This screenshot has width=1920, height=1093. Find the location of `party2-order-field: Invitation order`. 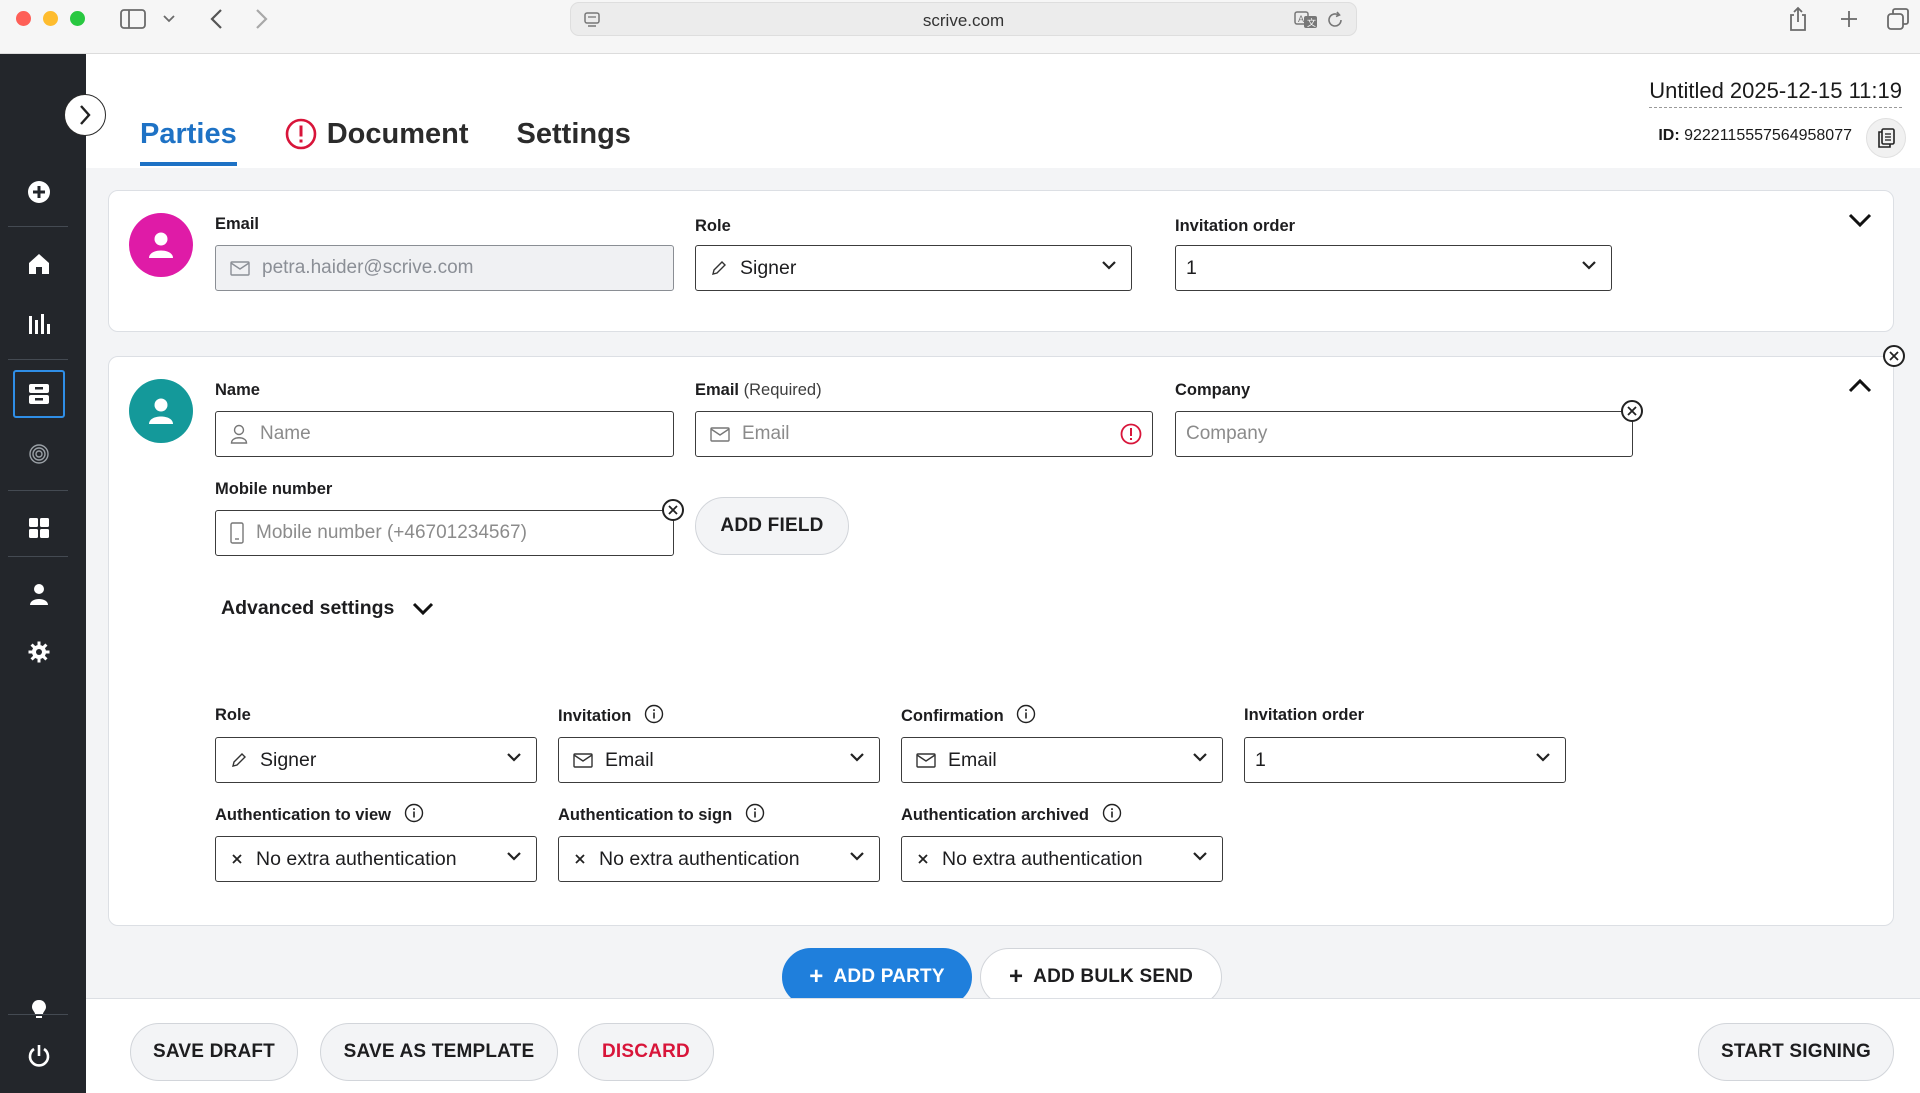

party2-order-field: Invitation order is located at coordinates (1304, 715).